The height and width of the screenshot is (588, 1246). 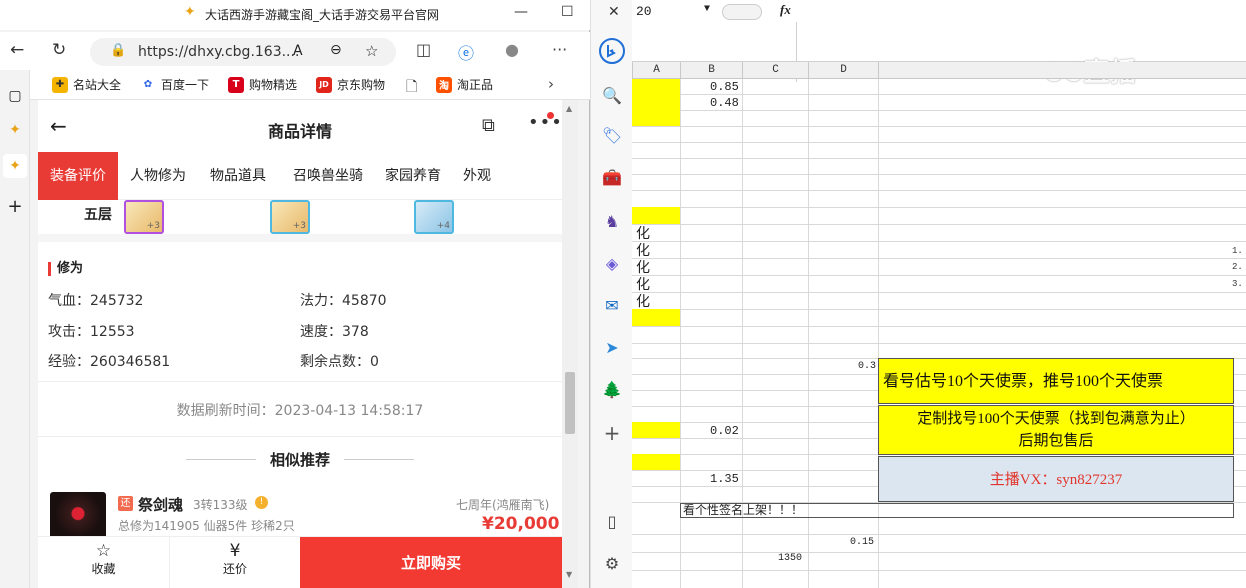 I want to click on section-heading: 修为, so click(x=65, y=269).